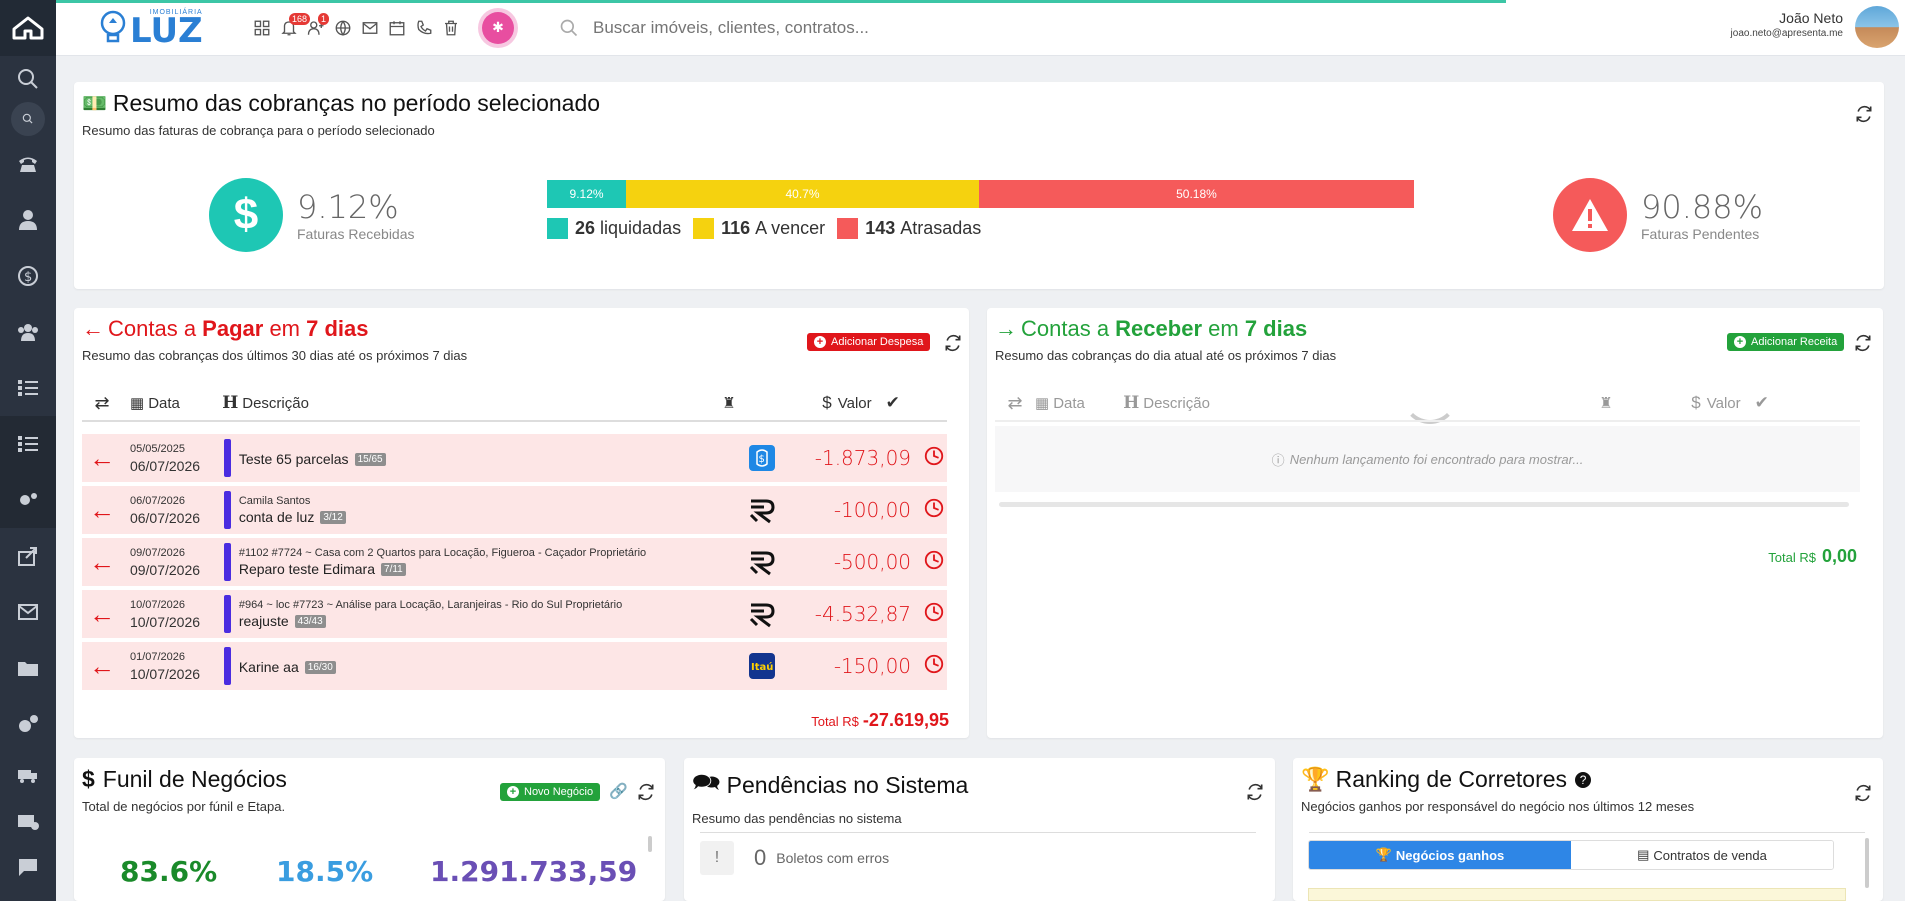 Image resolution: width=1905 pixels, height=901 pixels. I want to click on row-date-original: 01/07/2026, so click(157, 656).